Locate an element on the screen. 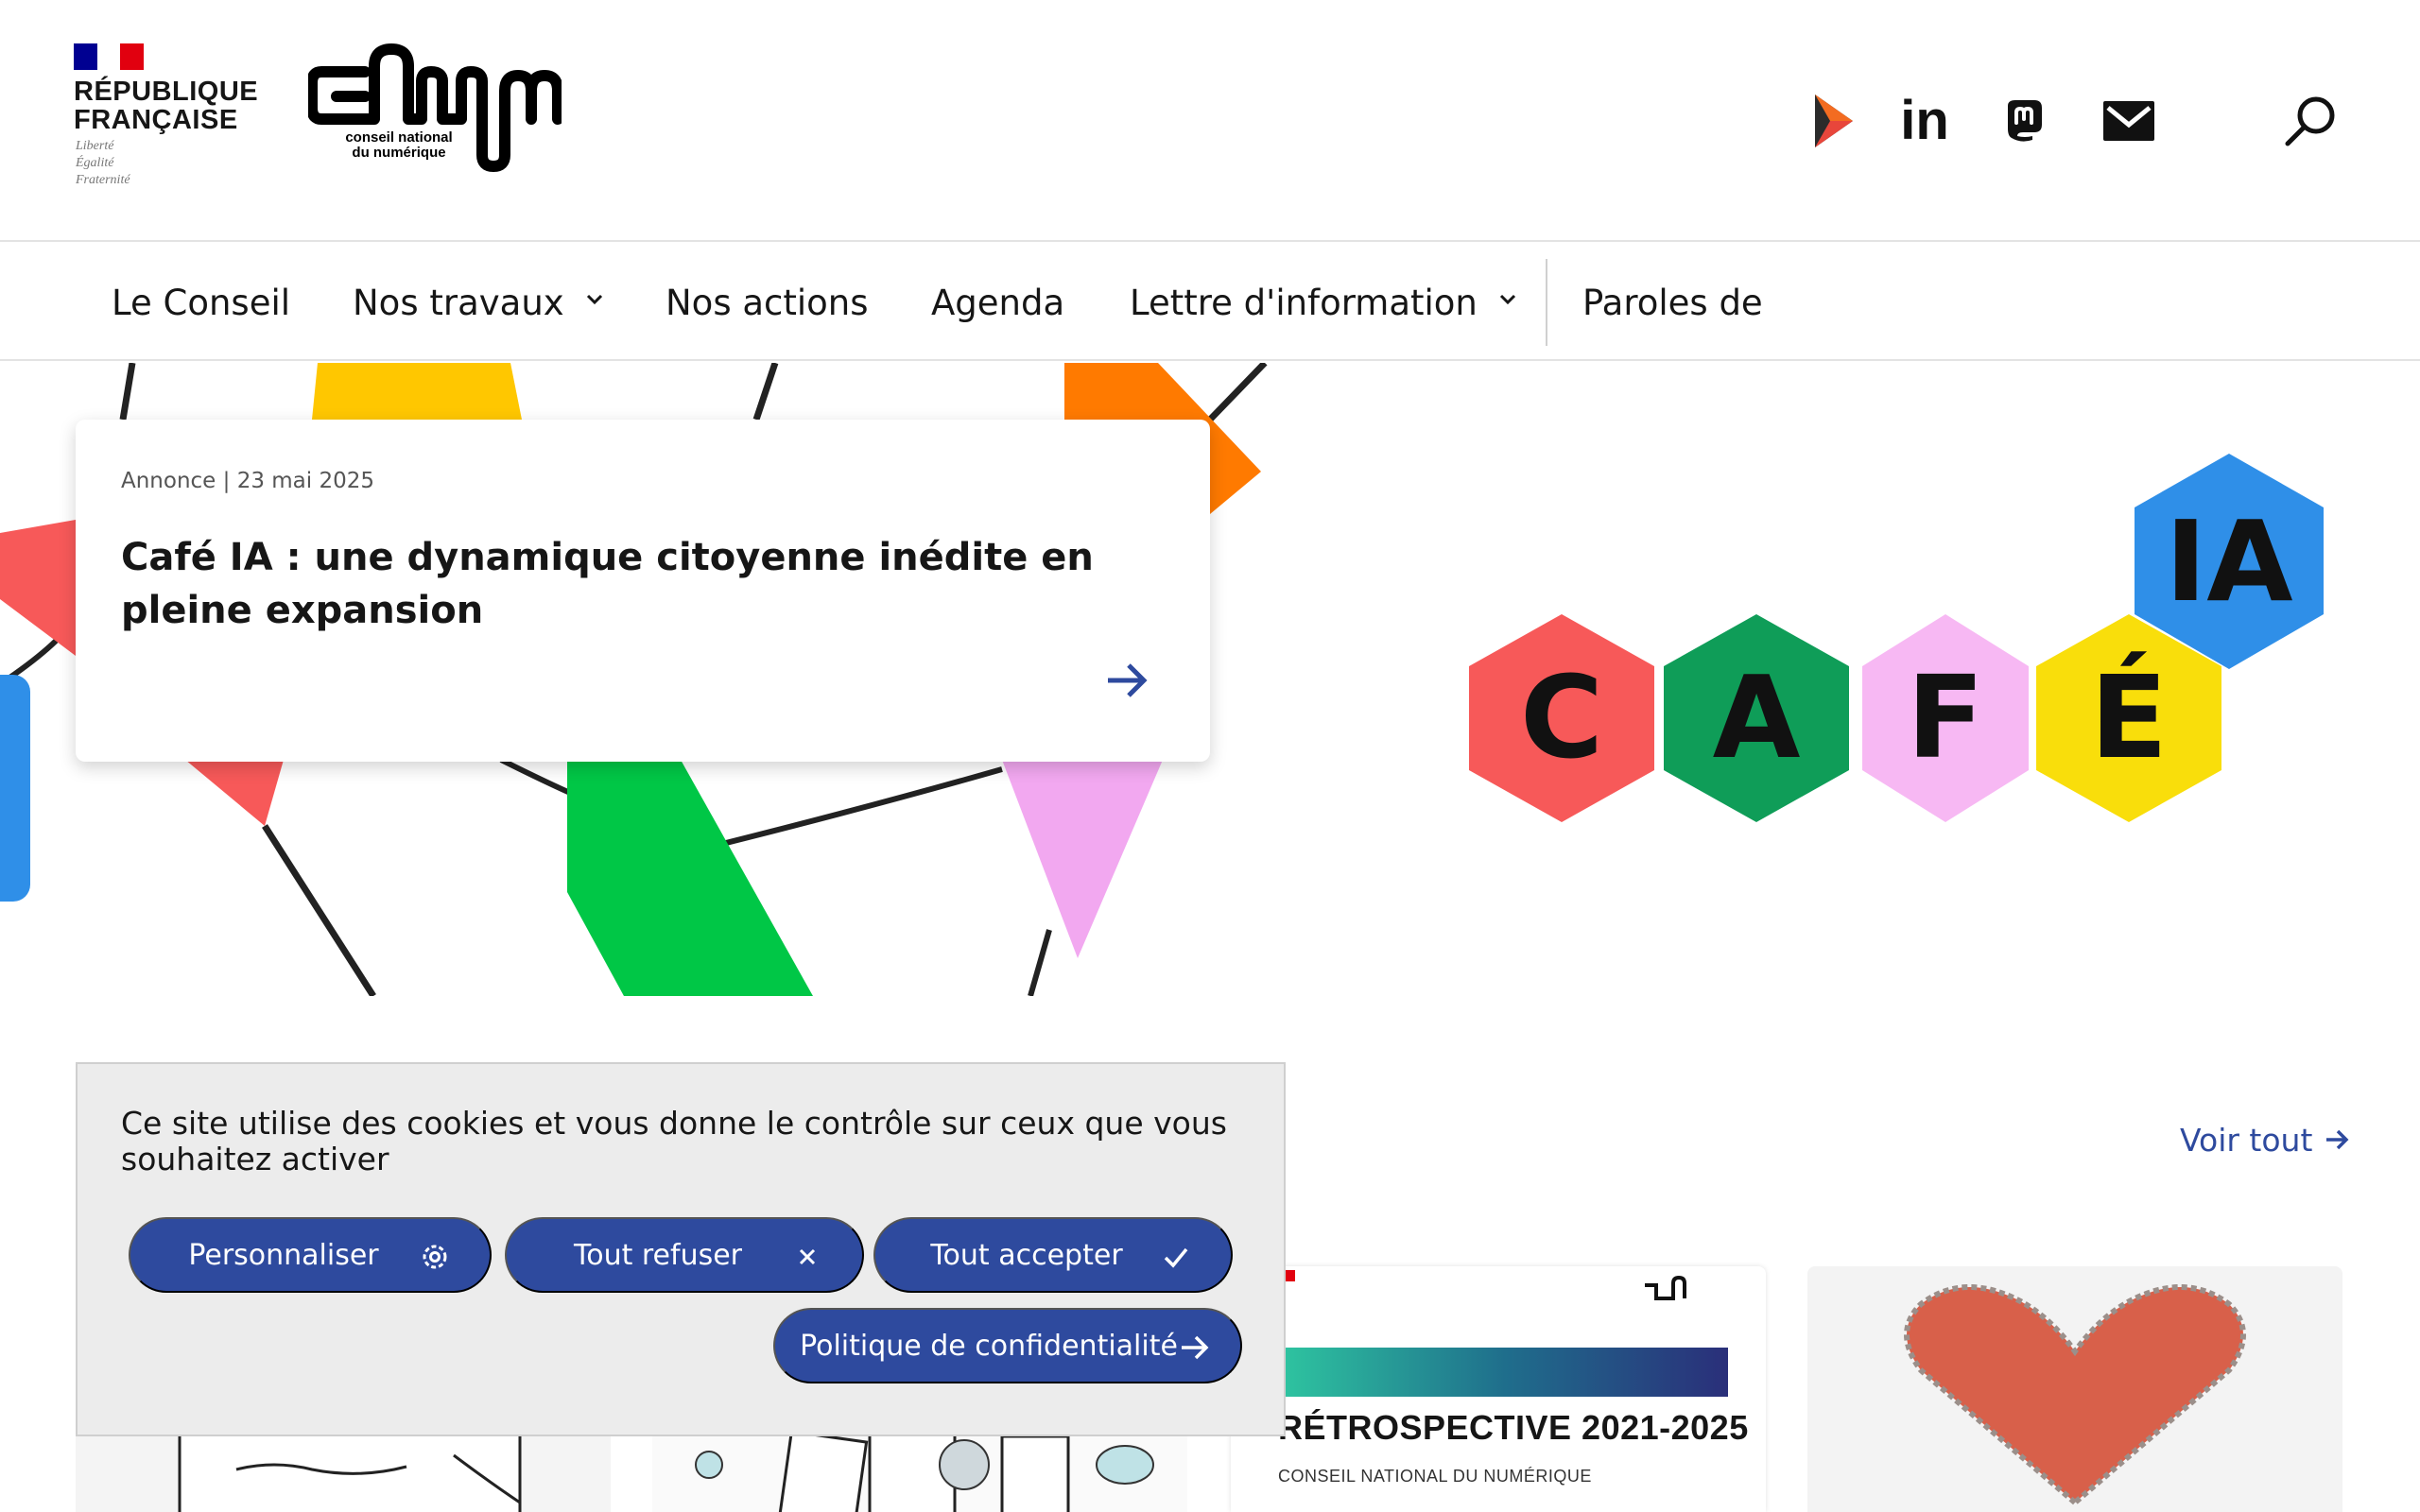  nav-item-paroles-de: Paroles de is located at coordinates (1672, 302).